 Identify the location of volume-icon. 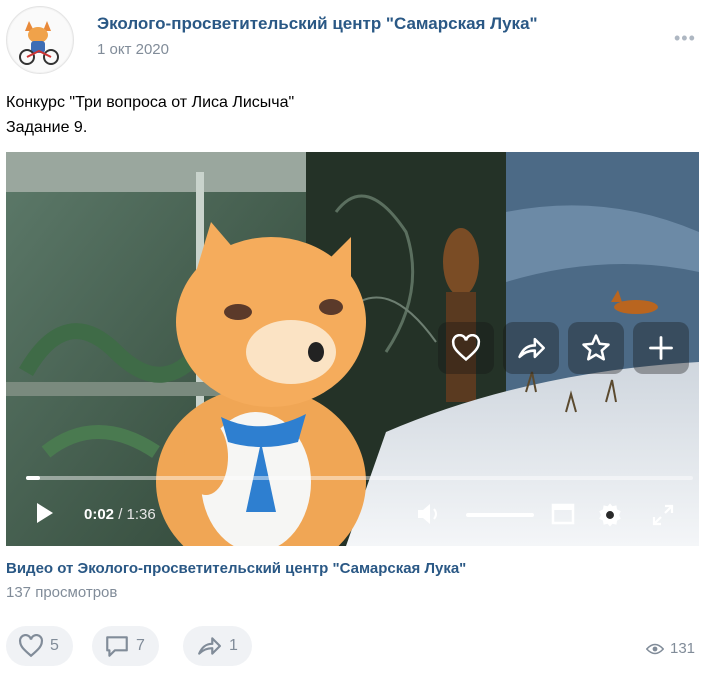
(431, 514).